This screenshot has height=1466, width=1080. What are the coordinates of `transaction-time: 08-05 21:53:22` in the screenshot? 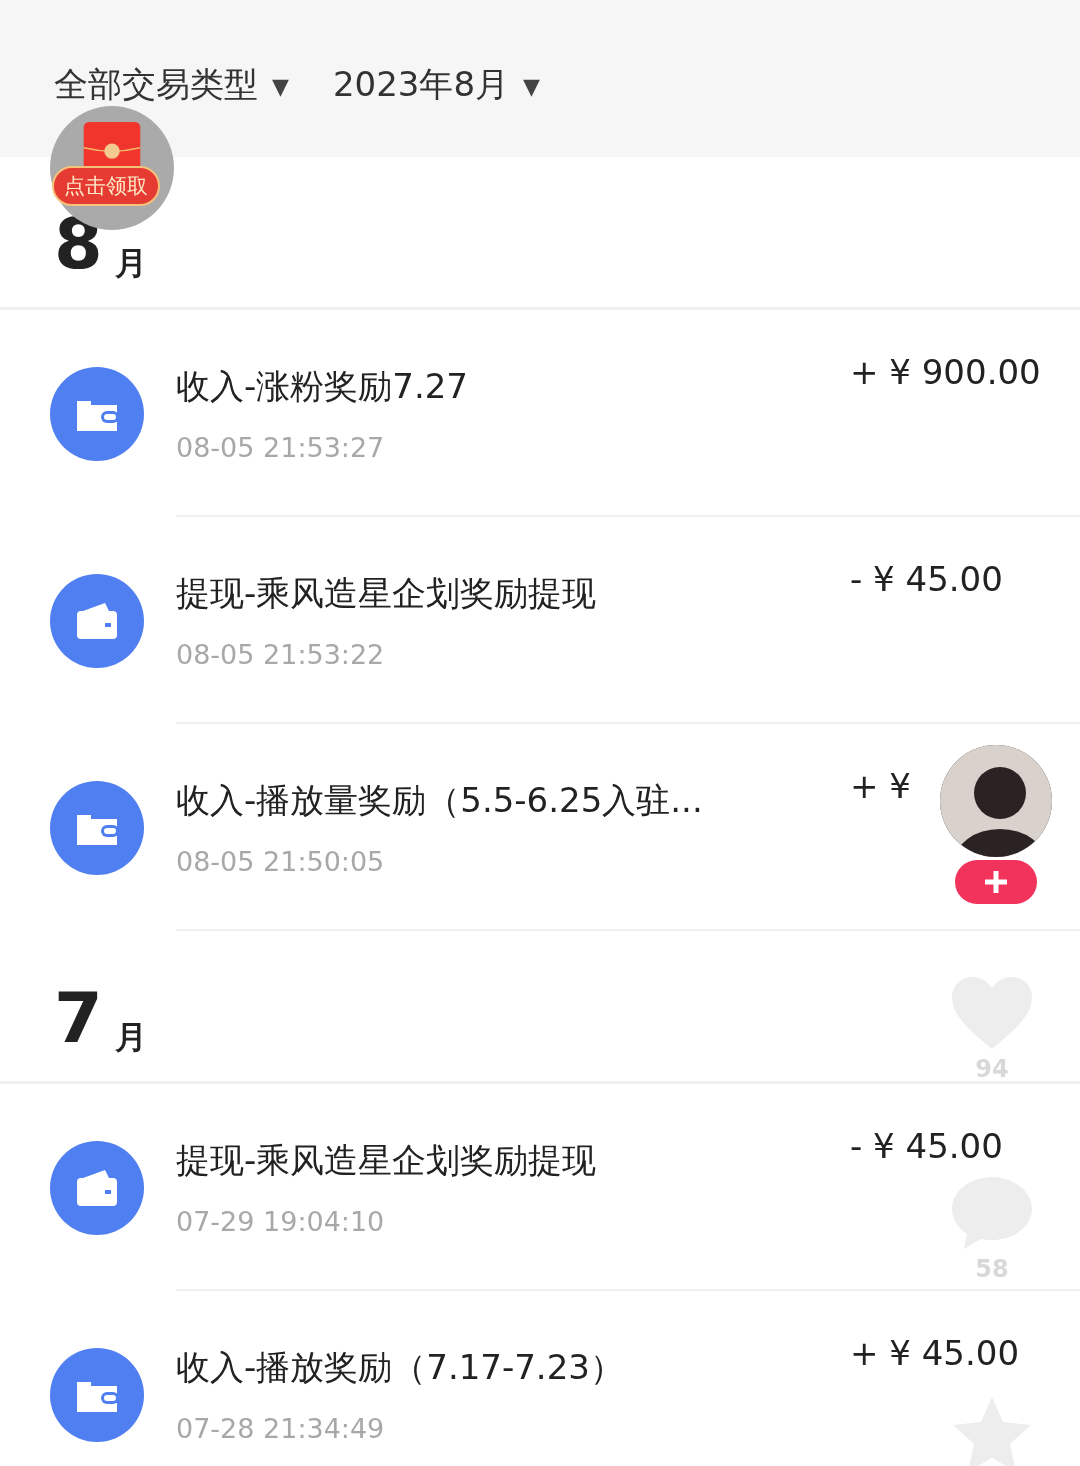 It's located at (281, 654).